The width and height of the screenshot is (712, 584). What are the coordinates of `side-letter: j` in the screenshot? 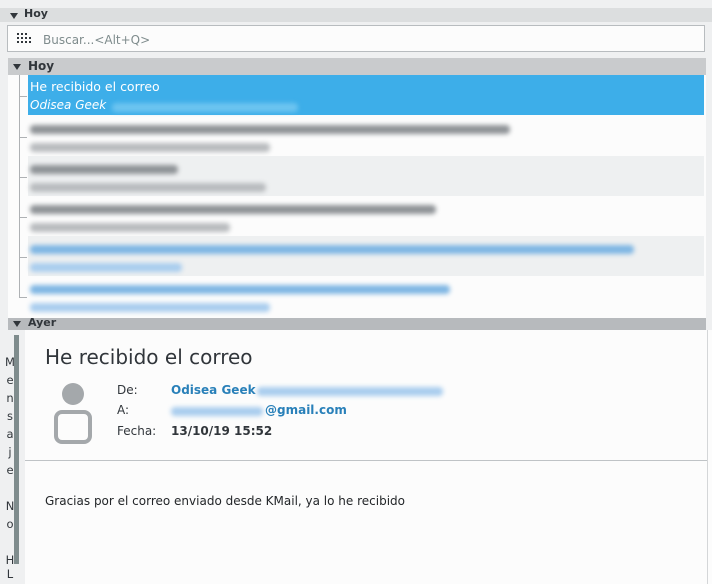 It's located at (10, 452).